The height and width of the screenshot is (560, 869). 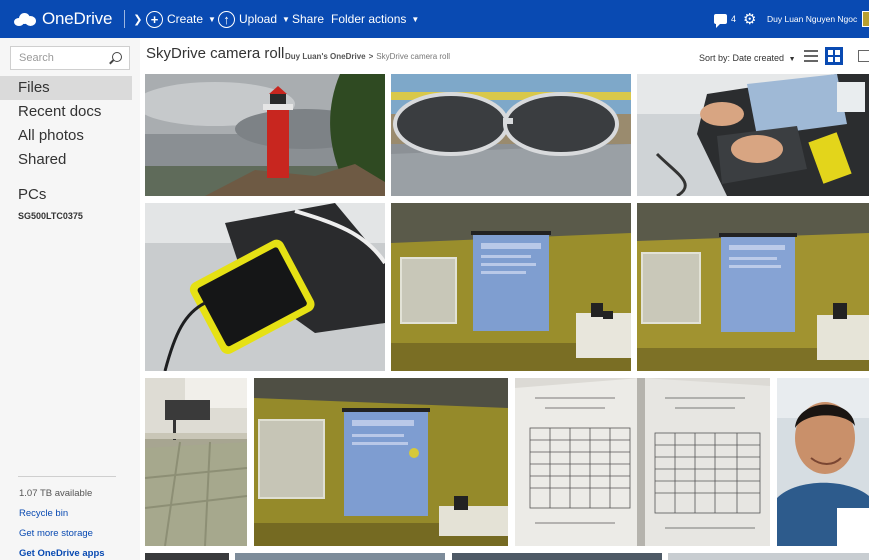 I want to click on notifications-button: 4, so click(x=725, y=19).